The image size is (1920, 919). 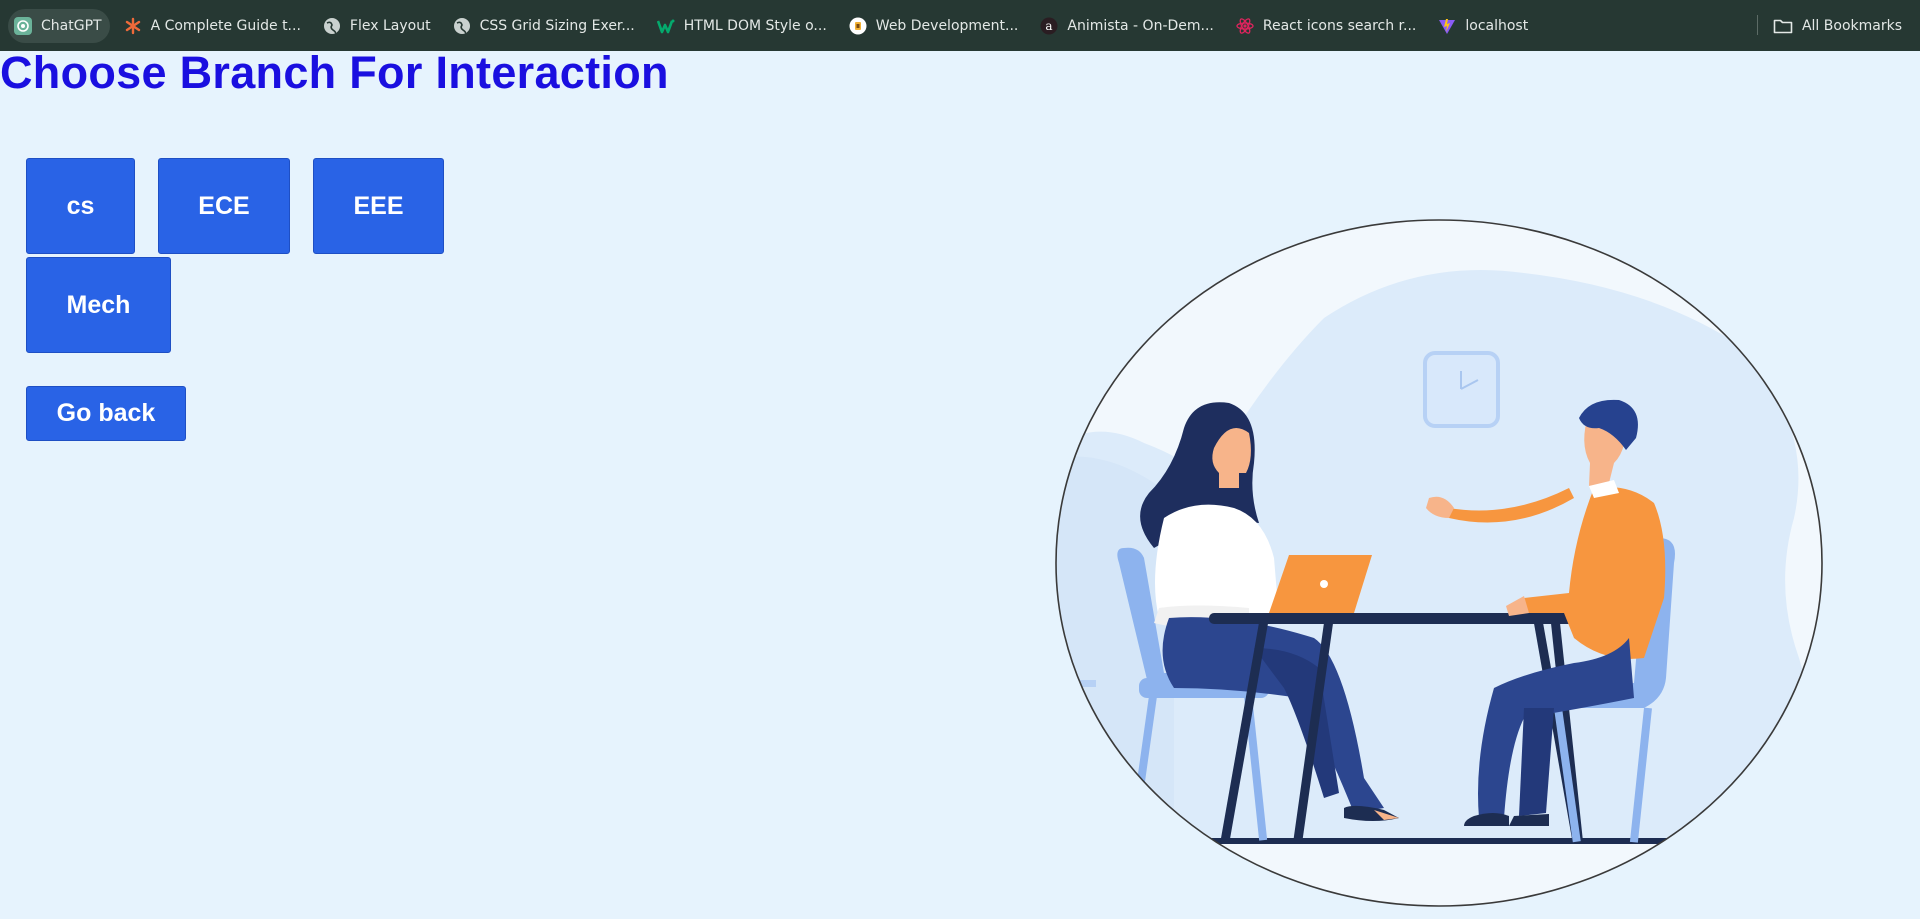 What do you see at coordinates (1497, 25) in the screenshot?
I see `bookmark-label: localhost` at bounding box center [1497, 25].